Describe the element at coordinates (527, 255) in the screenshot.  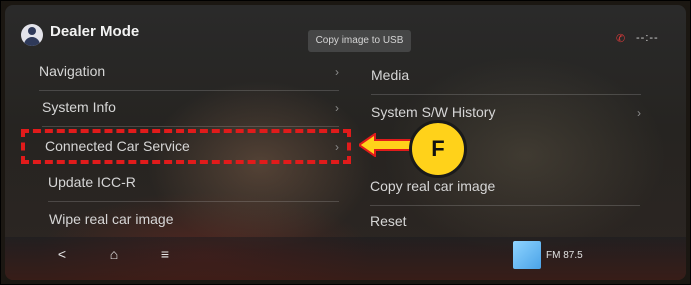
I see `album-art-icon` at that location.